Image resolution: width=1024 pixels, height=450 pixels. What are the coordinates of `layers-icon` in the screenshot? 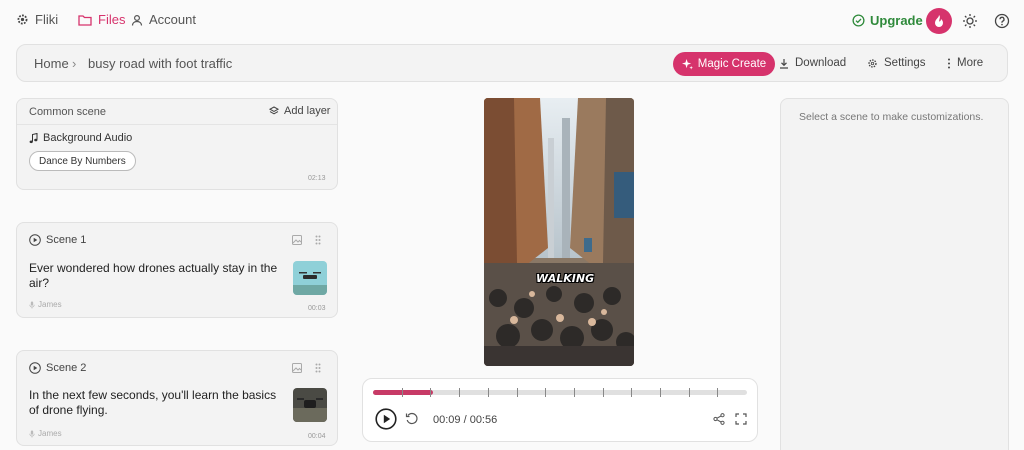 It's located at (274, 110).